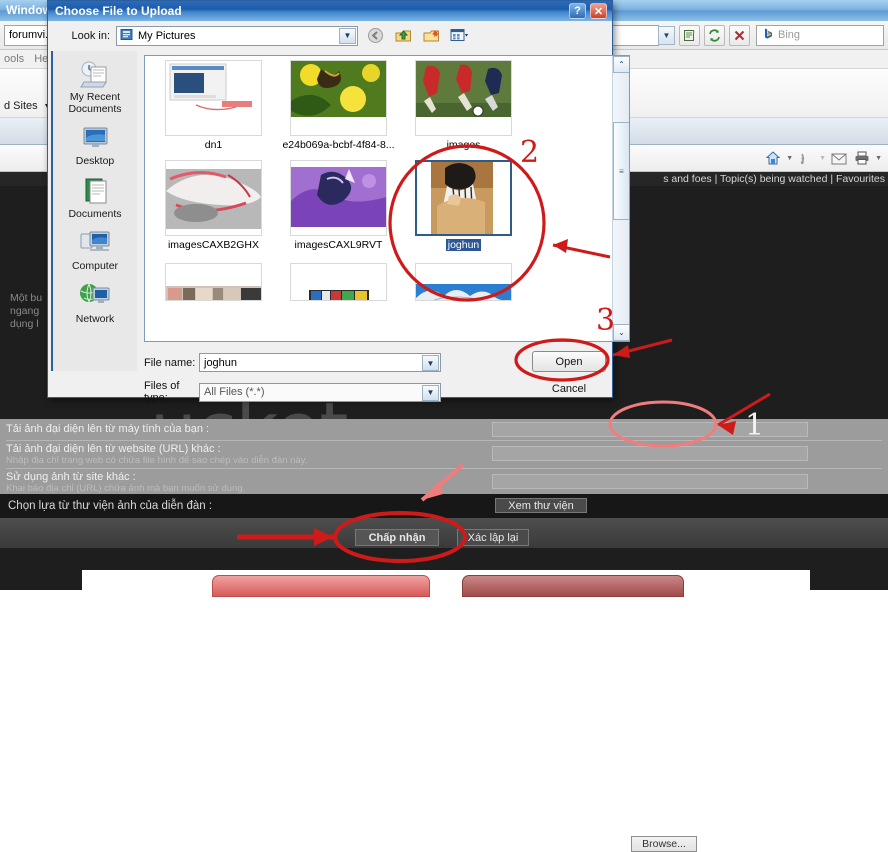  I want to click on desktop-icon, so click(95, 139).